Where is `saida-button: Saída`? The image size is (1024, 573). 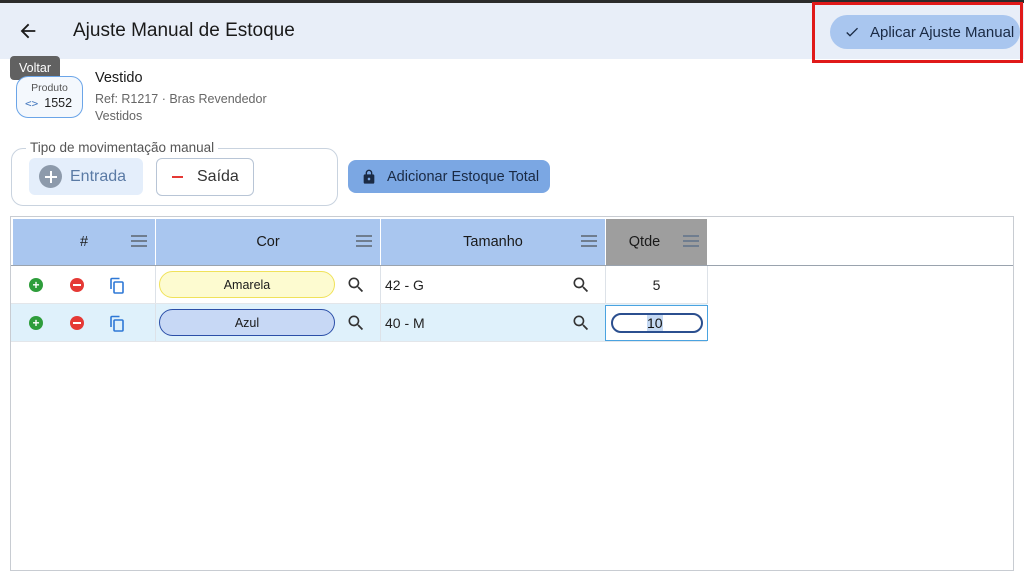
saida-button: Saída is located at coordinates (205, 177).